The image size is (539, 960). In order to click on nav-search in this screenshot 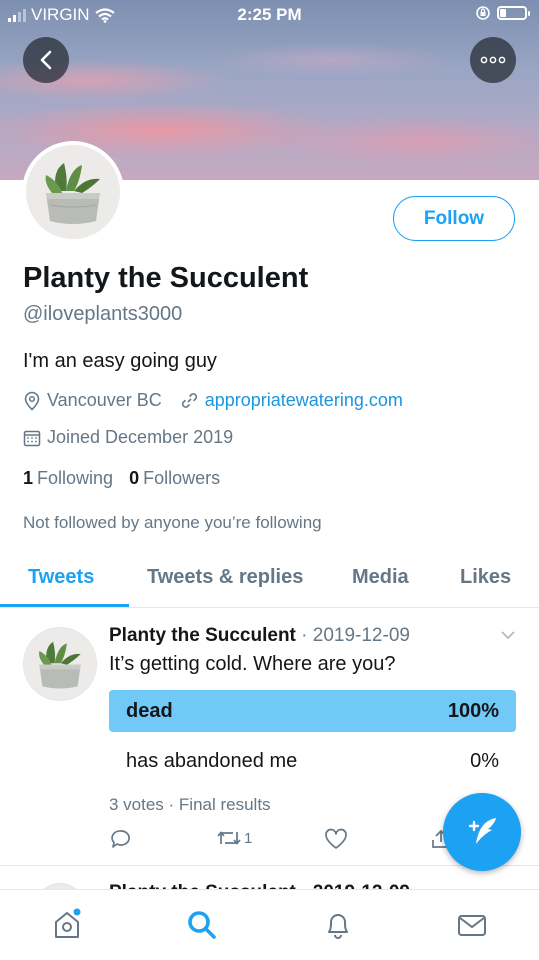, I will do `click(202, 927)`.